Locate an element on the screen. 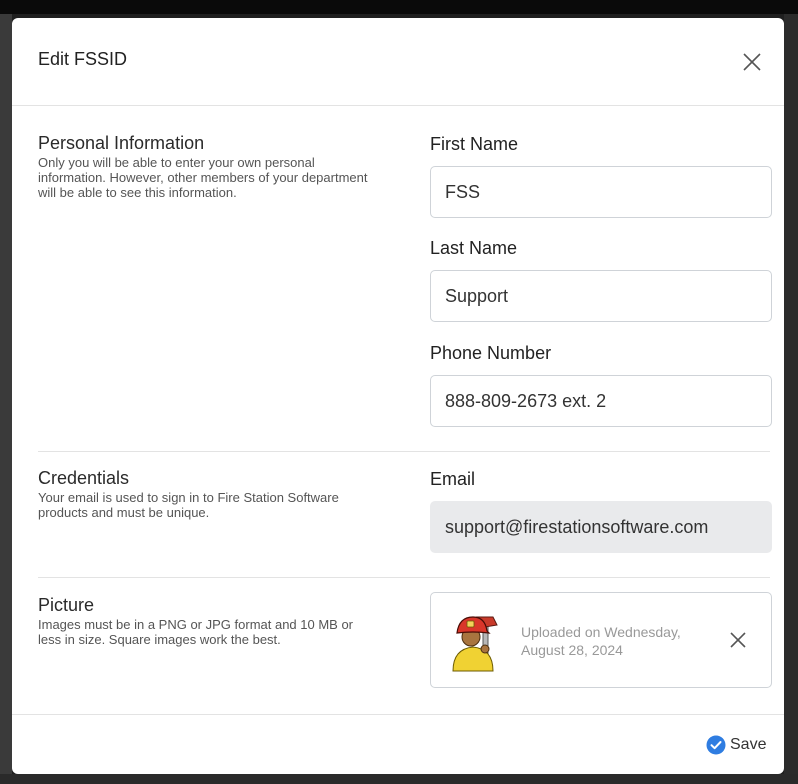  personal-info-title: Personal Information is located at coordinates (121, 143).